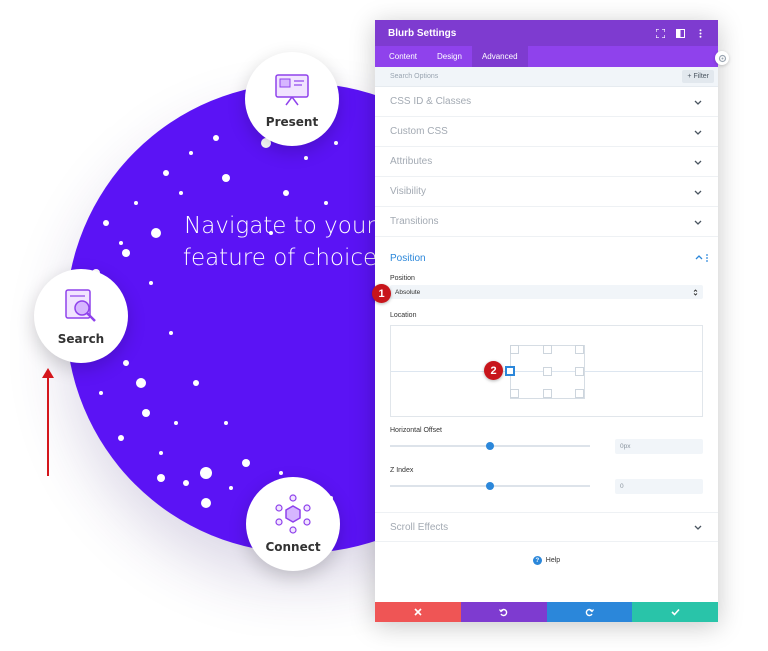  I want to click on z-index-row: 0, so click(546, 486).